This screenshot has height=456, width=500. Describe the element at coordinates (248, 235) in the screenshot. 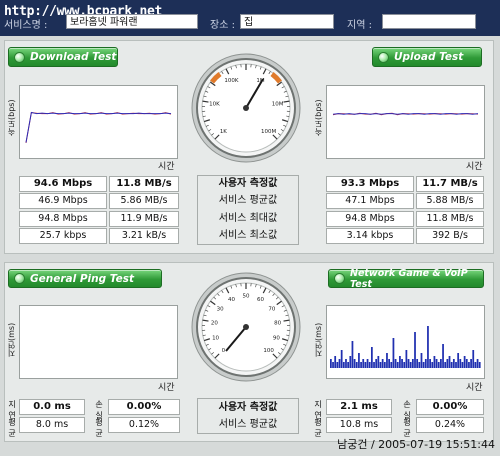

I see `speed-service-min-label: 서비스 최소값` at that location.